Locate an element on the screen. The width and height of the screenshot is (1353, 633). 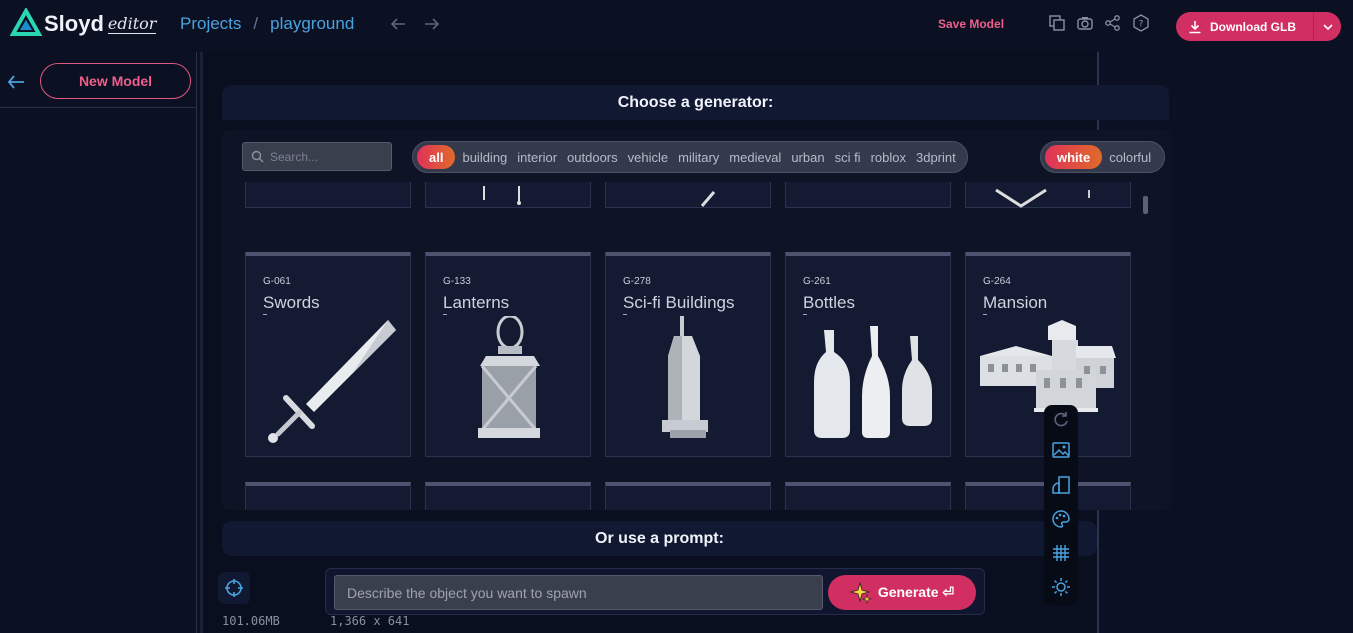
filter-interior: interior is located at coordinates (537, 157).